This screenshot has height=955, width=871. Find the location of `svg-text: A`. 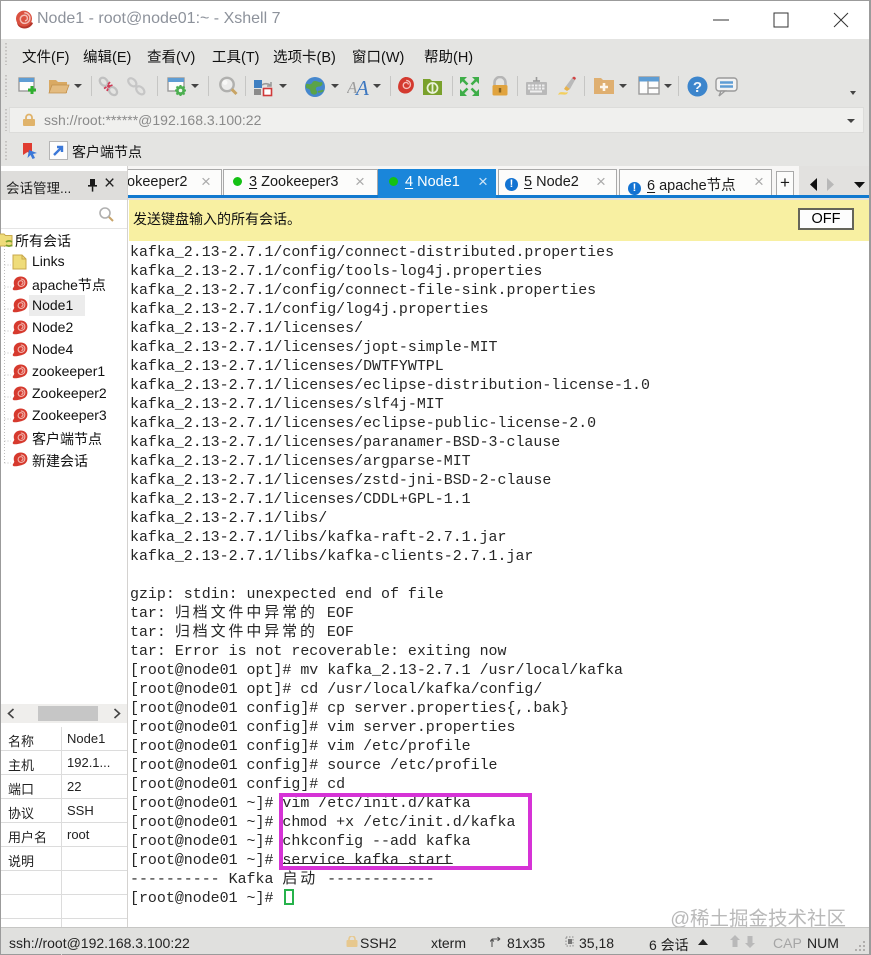

svg-text: A is located at coordinates (361, 86).